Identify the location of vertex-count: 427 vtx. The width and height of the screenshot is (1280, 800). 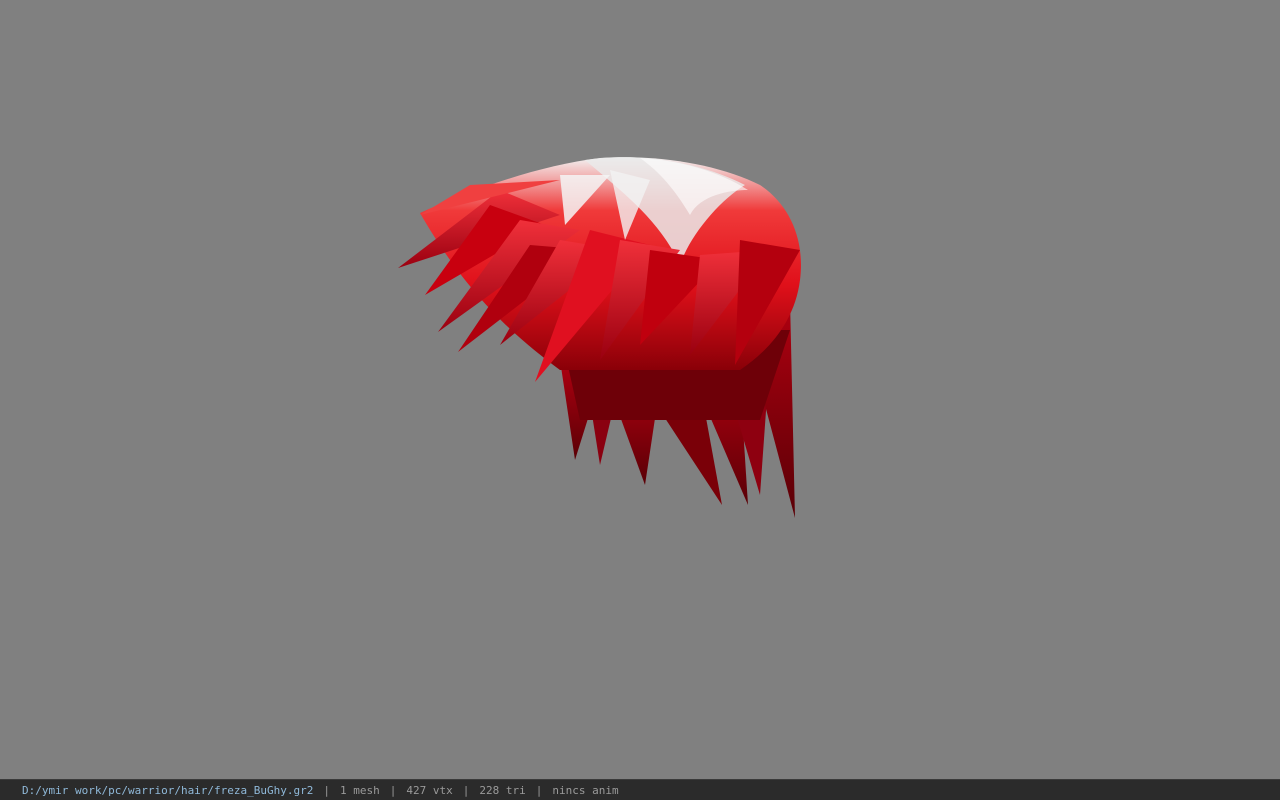
(429, 790).